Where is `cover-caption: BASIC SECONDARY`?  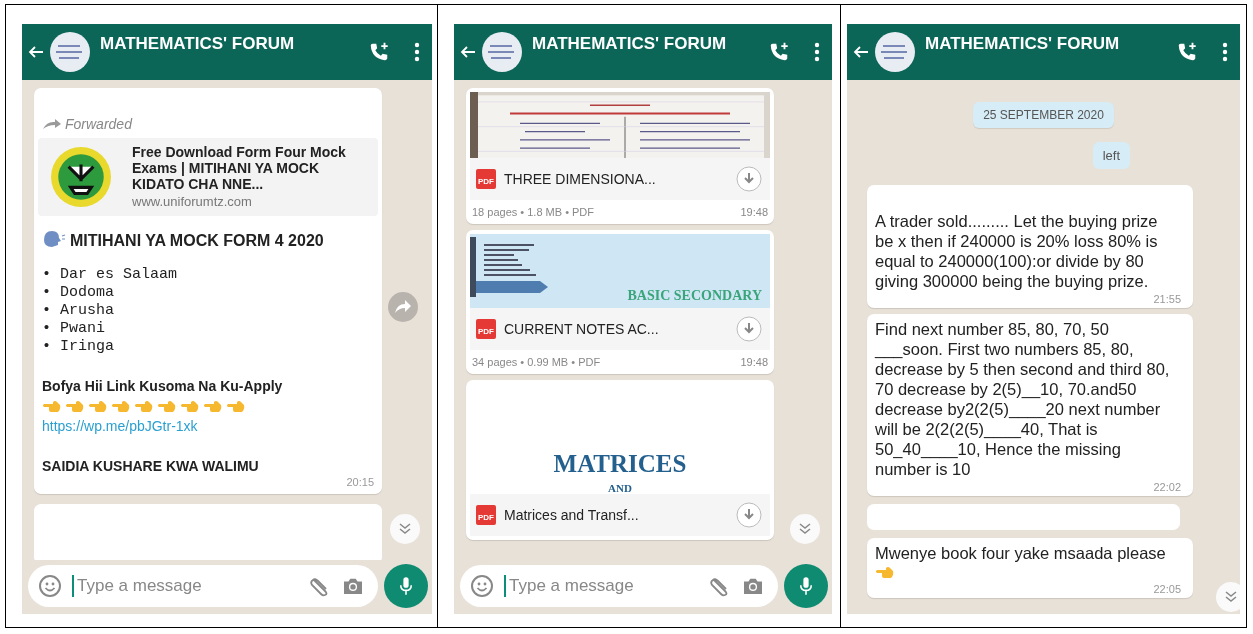 cover-caption: BASIC SECONDARY is located at coordinates (694, 296).